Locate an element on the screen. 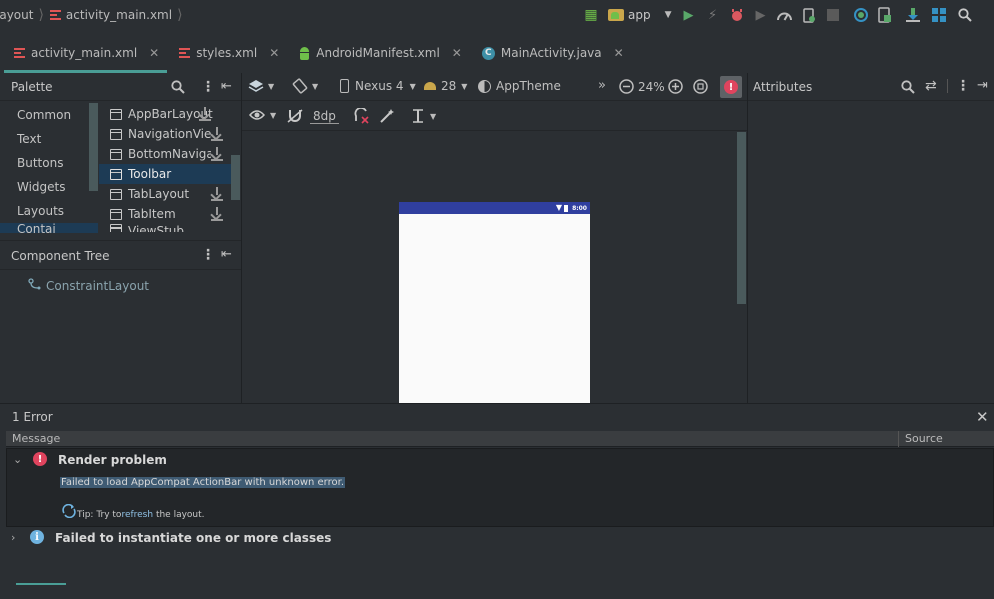  palette-widget-tabitem: TabItem is located at coordinates (165, 214).